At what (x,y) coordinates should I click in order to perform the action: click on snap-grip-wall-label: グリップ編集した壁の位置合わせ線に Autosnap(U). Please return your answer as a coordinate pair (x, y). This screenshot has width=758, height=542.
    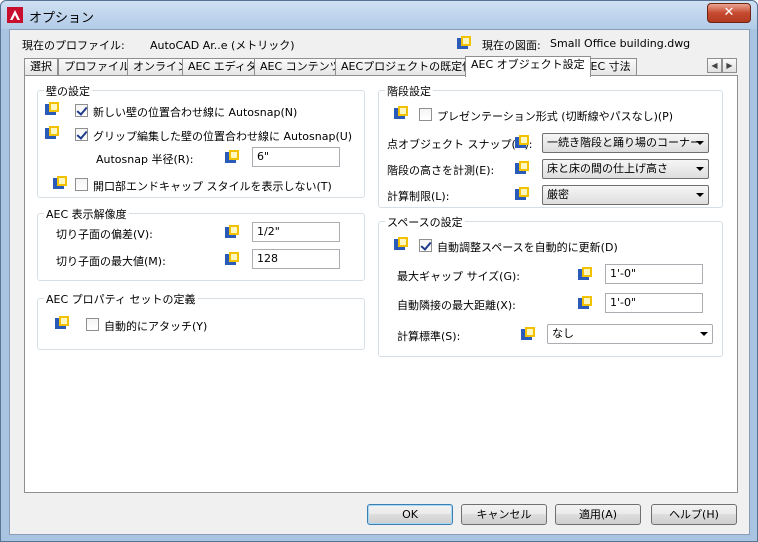
    Looking at the image, I should click on (223, 136).